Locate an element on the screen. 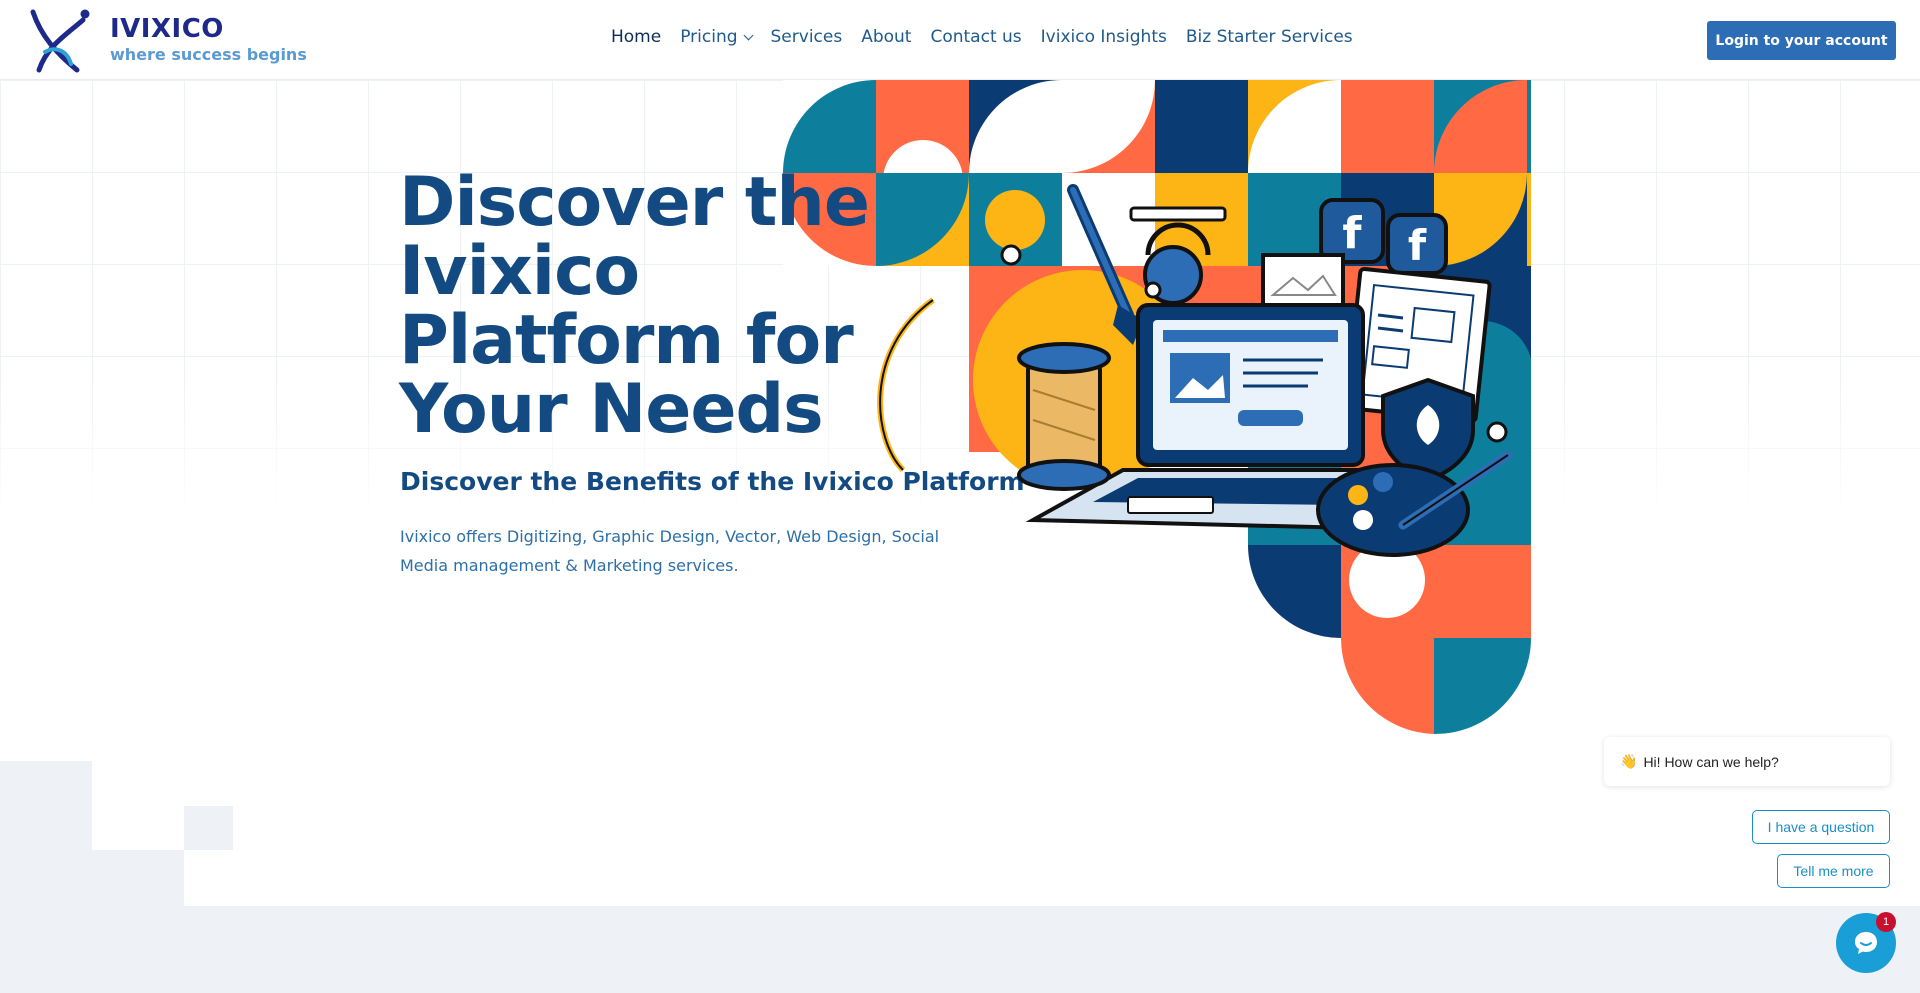 This screenshot has height=993, width=1920. nav-insights: Ivixico Insights is located at coordinates (1104, 37).